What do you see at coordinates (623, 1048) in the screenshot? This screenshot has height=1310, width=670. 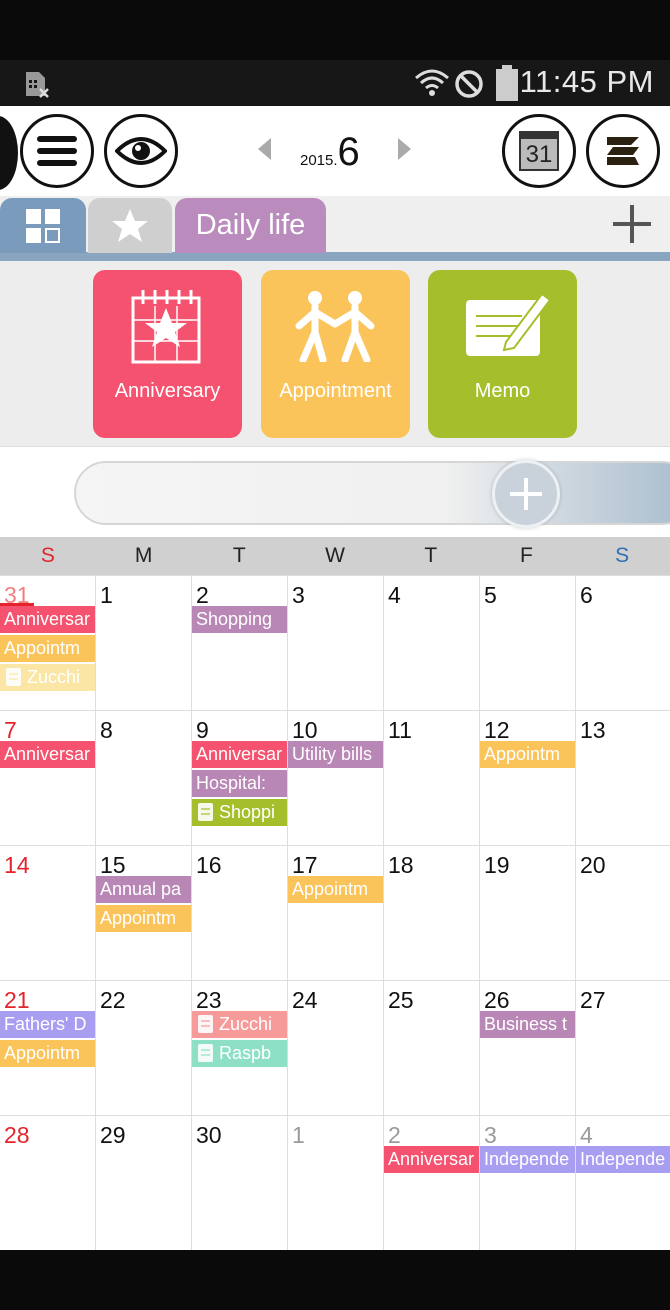 I see `day-cell: 27` at bounding box center [623, 1048].